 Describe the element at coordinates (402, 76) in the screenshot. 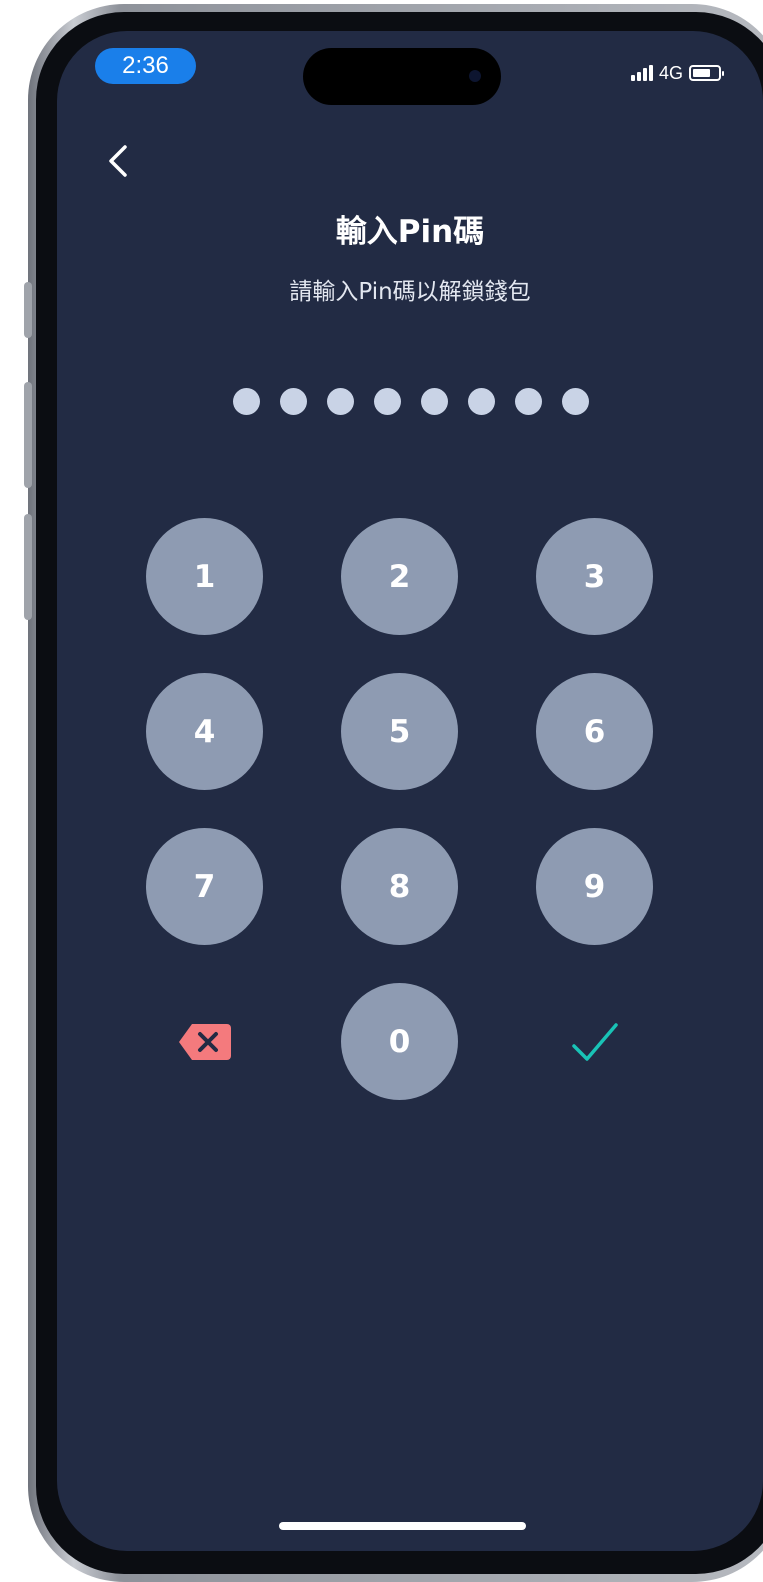

I see `dynamic-island` at that location.